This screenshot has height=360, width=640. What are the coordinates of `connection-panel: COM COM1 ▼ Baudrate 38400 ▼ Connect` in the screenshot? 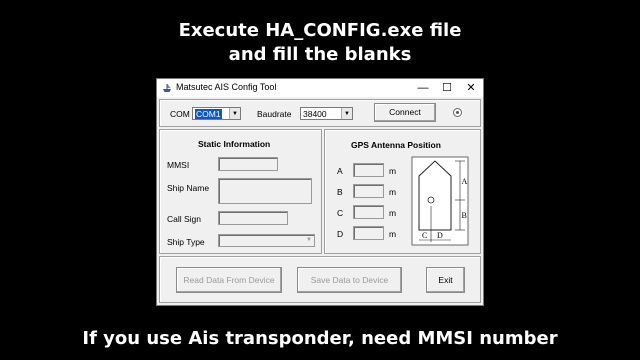 It's located at (320, 113).